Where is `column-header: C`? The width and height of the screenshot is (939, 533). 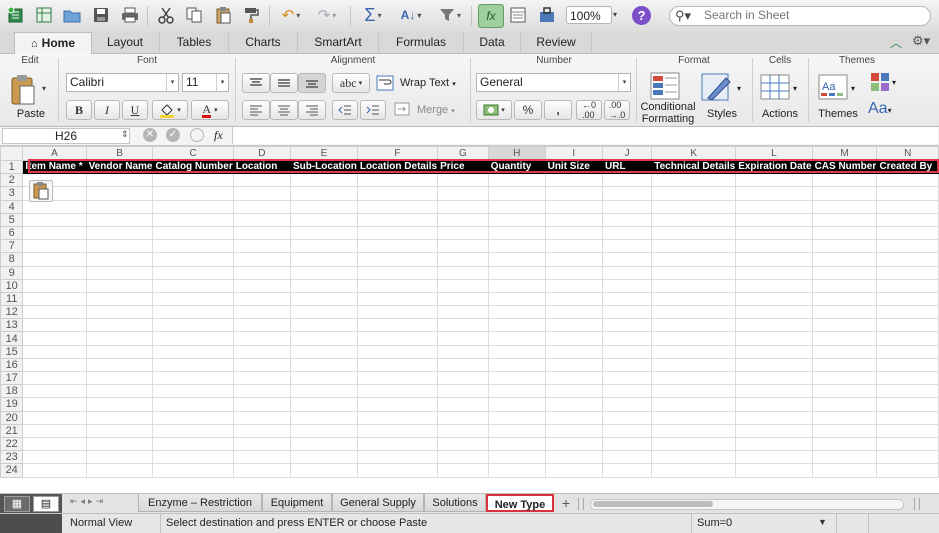 column-header: C is located at coordinates (193, 153).